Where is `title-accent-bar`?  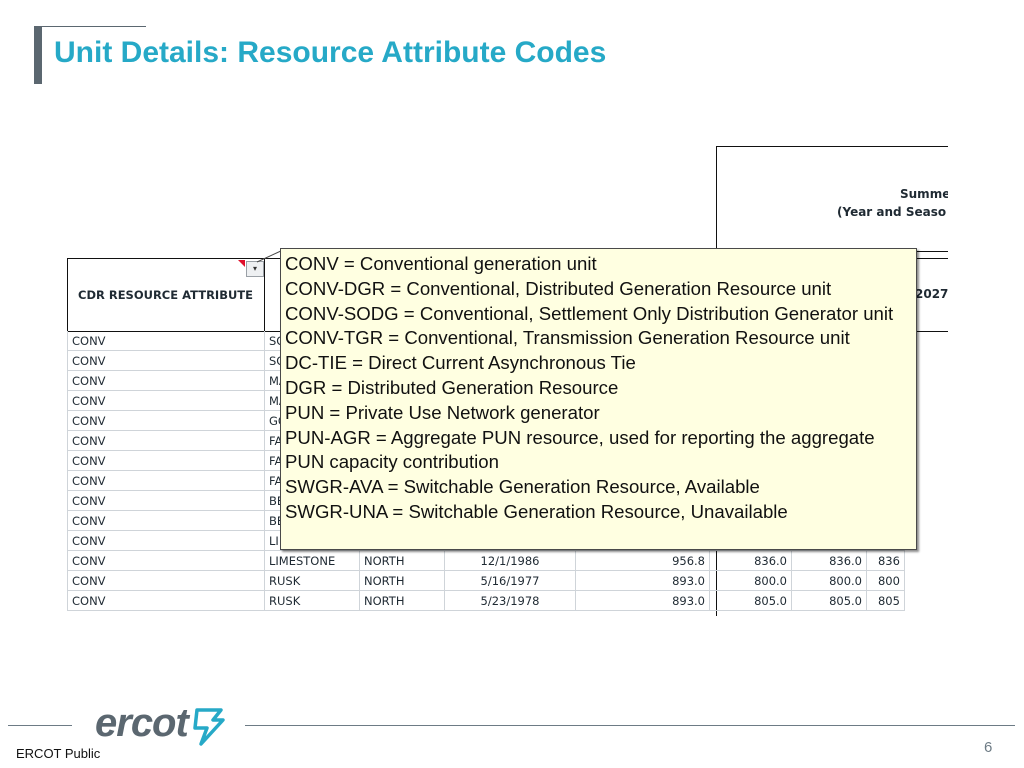 title-accent-bar is located at coordinates (38, 55).